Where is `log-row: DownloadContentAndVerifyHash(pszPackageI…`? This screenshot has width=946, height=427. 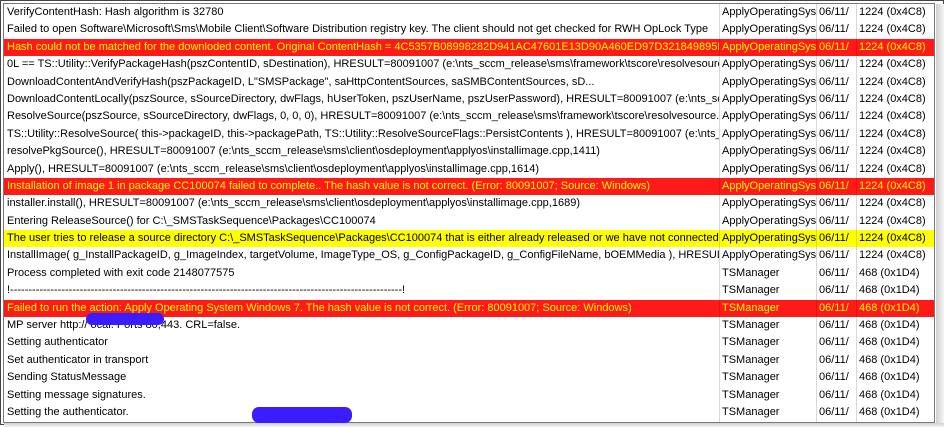
log-row: DownloadContentAndVerifyHash(pszPackageI… is located at coordinates (469, 82).